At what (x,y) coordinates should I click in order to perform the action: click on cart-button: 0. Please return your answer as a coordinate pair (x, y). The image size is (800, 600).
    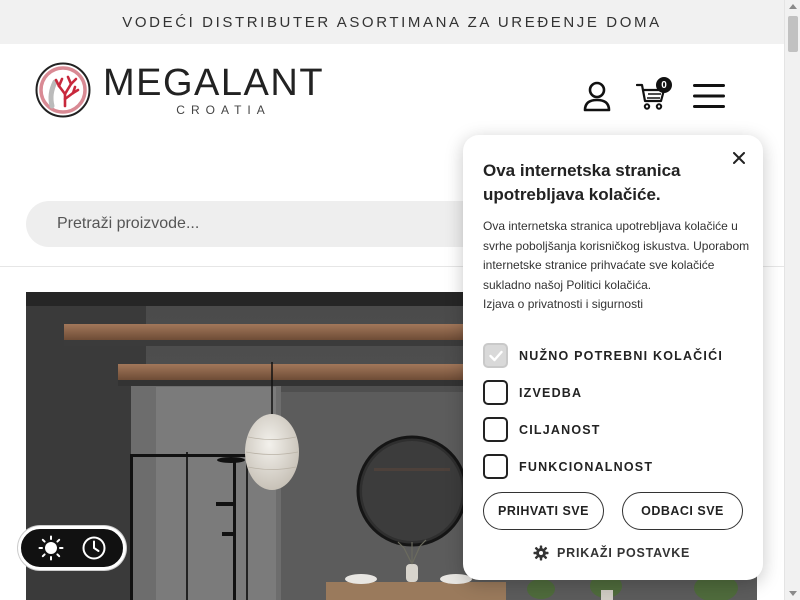
    Looking at the image, I should click on (654, 94).